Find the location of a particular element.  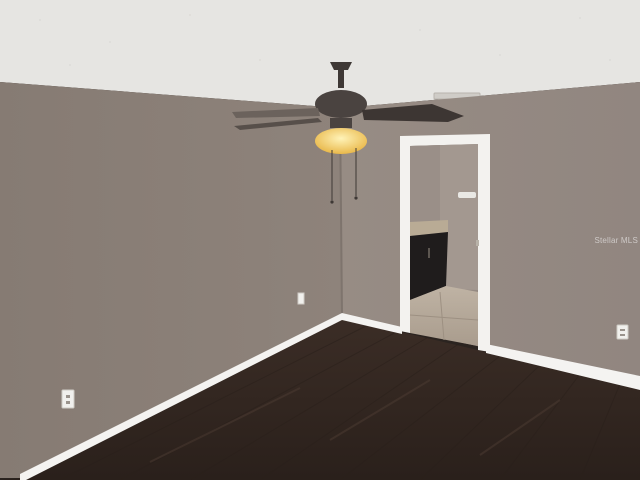

fan-motor is located at coordinates (341, 104).